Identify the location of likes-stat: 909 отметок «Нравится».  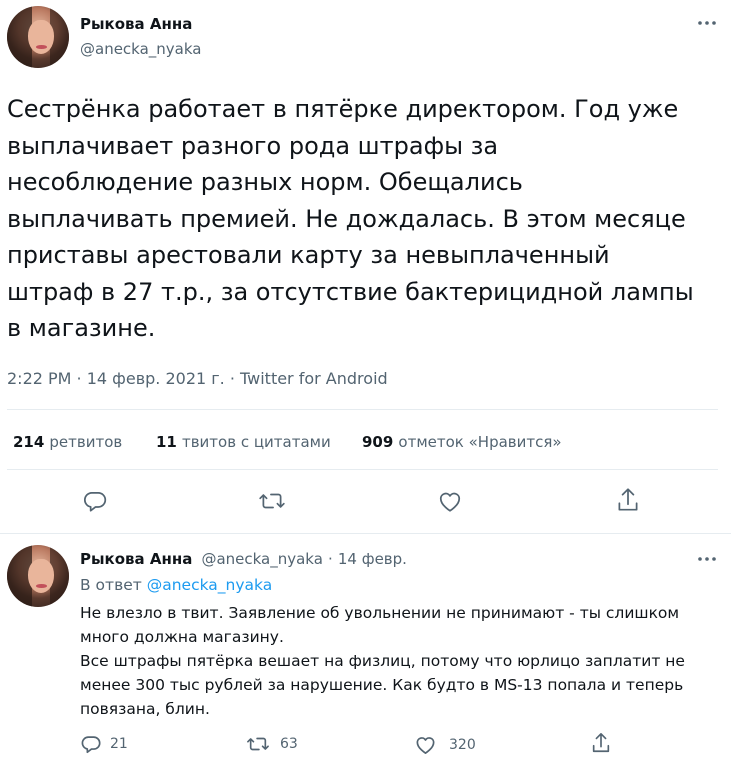
(462, 441).